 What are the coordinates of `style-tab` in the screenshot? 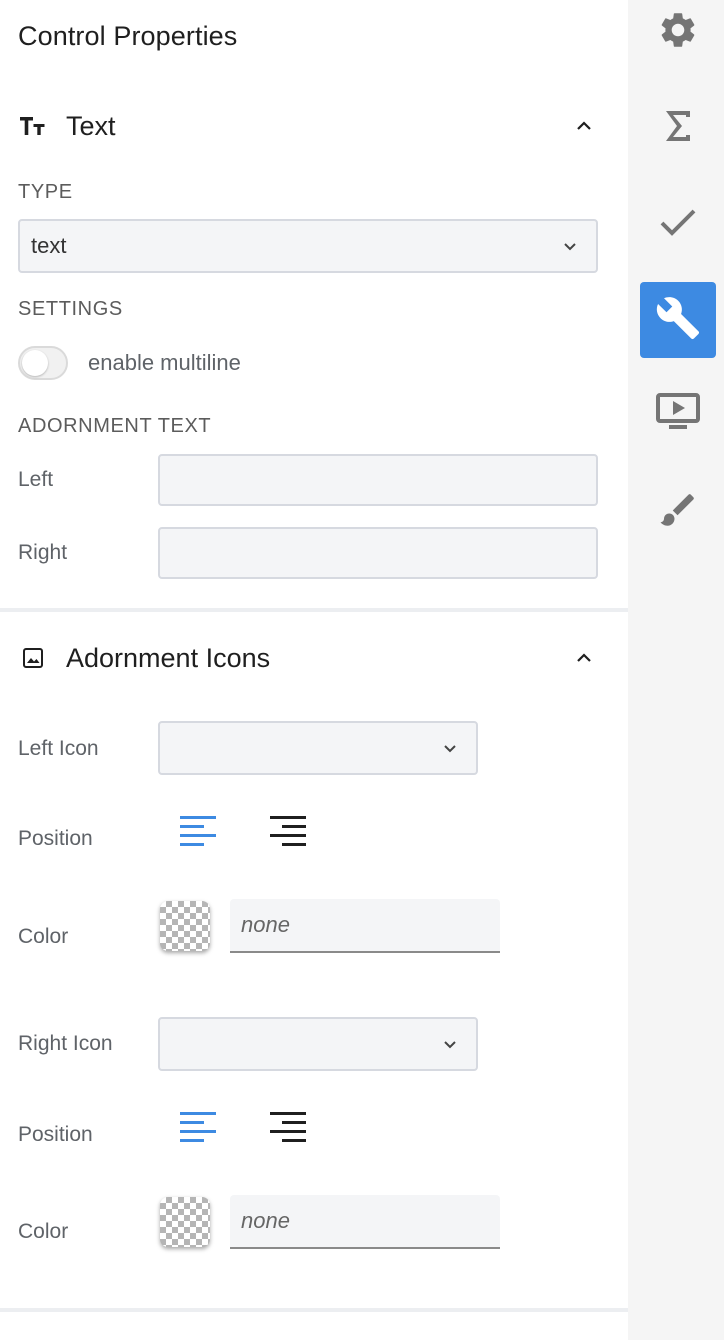 It's located at (678, 512).